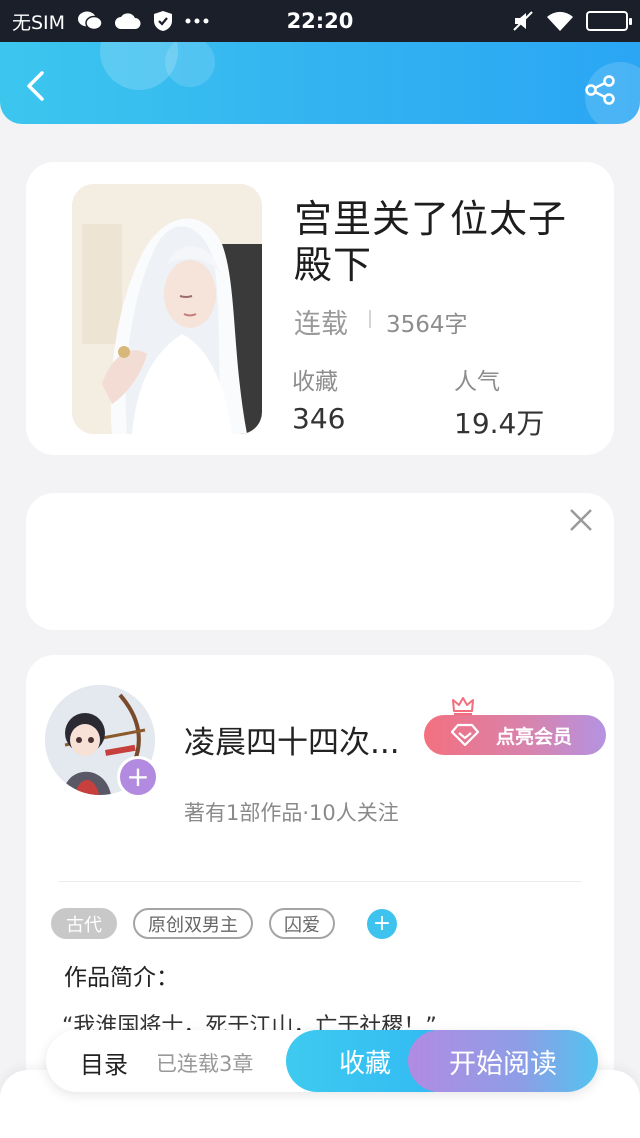 The width and height of the screenshot is (640, 1138). I want to click on chapter-count: 已连载3章, so click(205, 1064).